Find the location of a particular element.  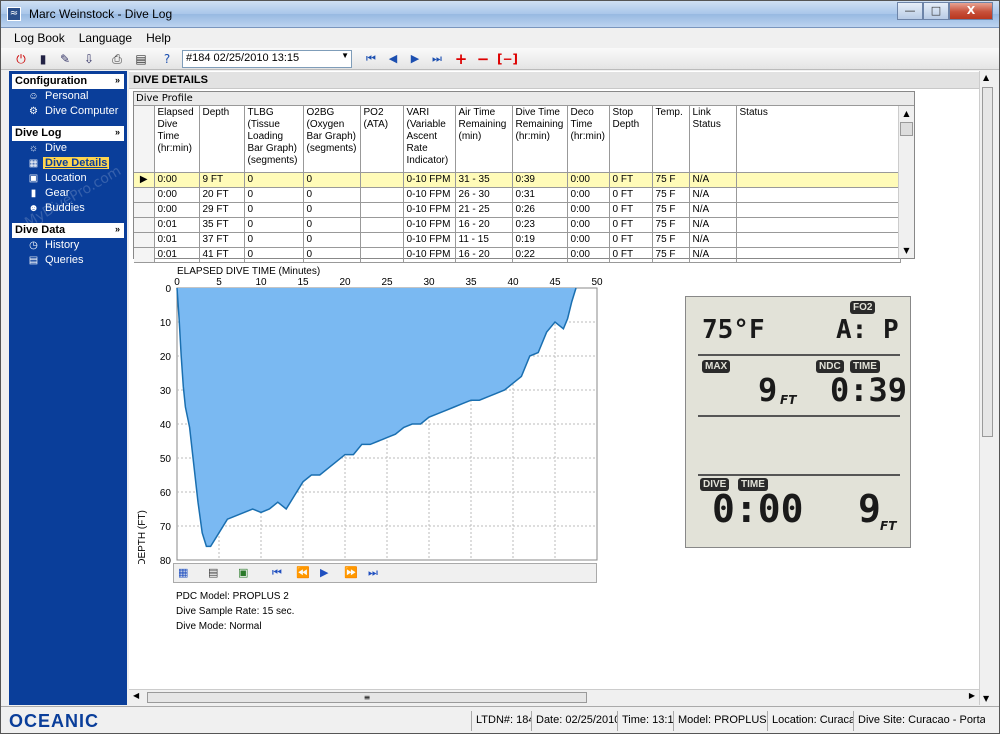

vertical-scrollbar: ▲ ▼ is located at coordinates (987, 388).